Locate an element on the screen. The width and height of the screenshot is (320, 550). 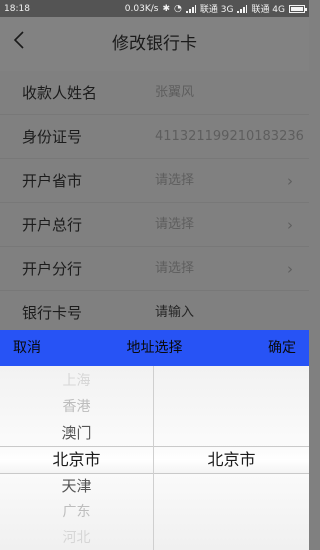
payee-name-field: 张翼风 is located at coordinates (174, 93).